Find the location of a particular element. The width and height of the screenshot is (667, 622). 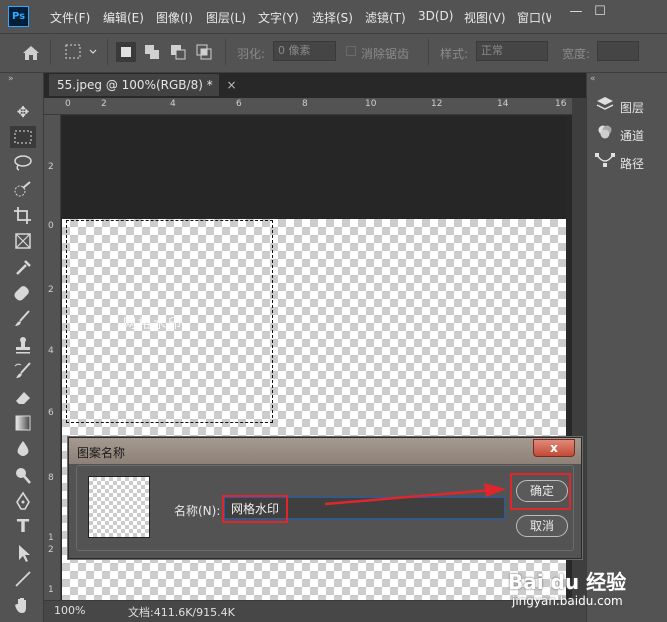

document-tab: 55.jpeg @ 100%(RGB/8) * × is located at coordinates (143, 85).